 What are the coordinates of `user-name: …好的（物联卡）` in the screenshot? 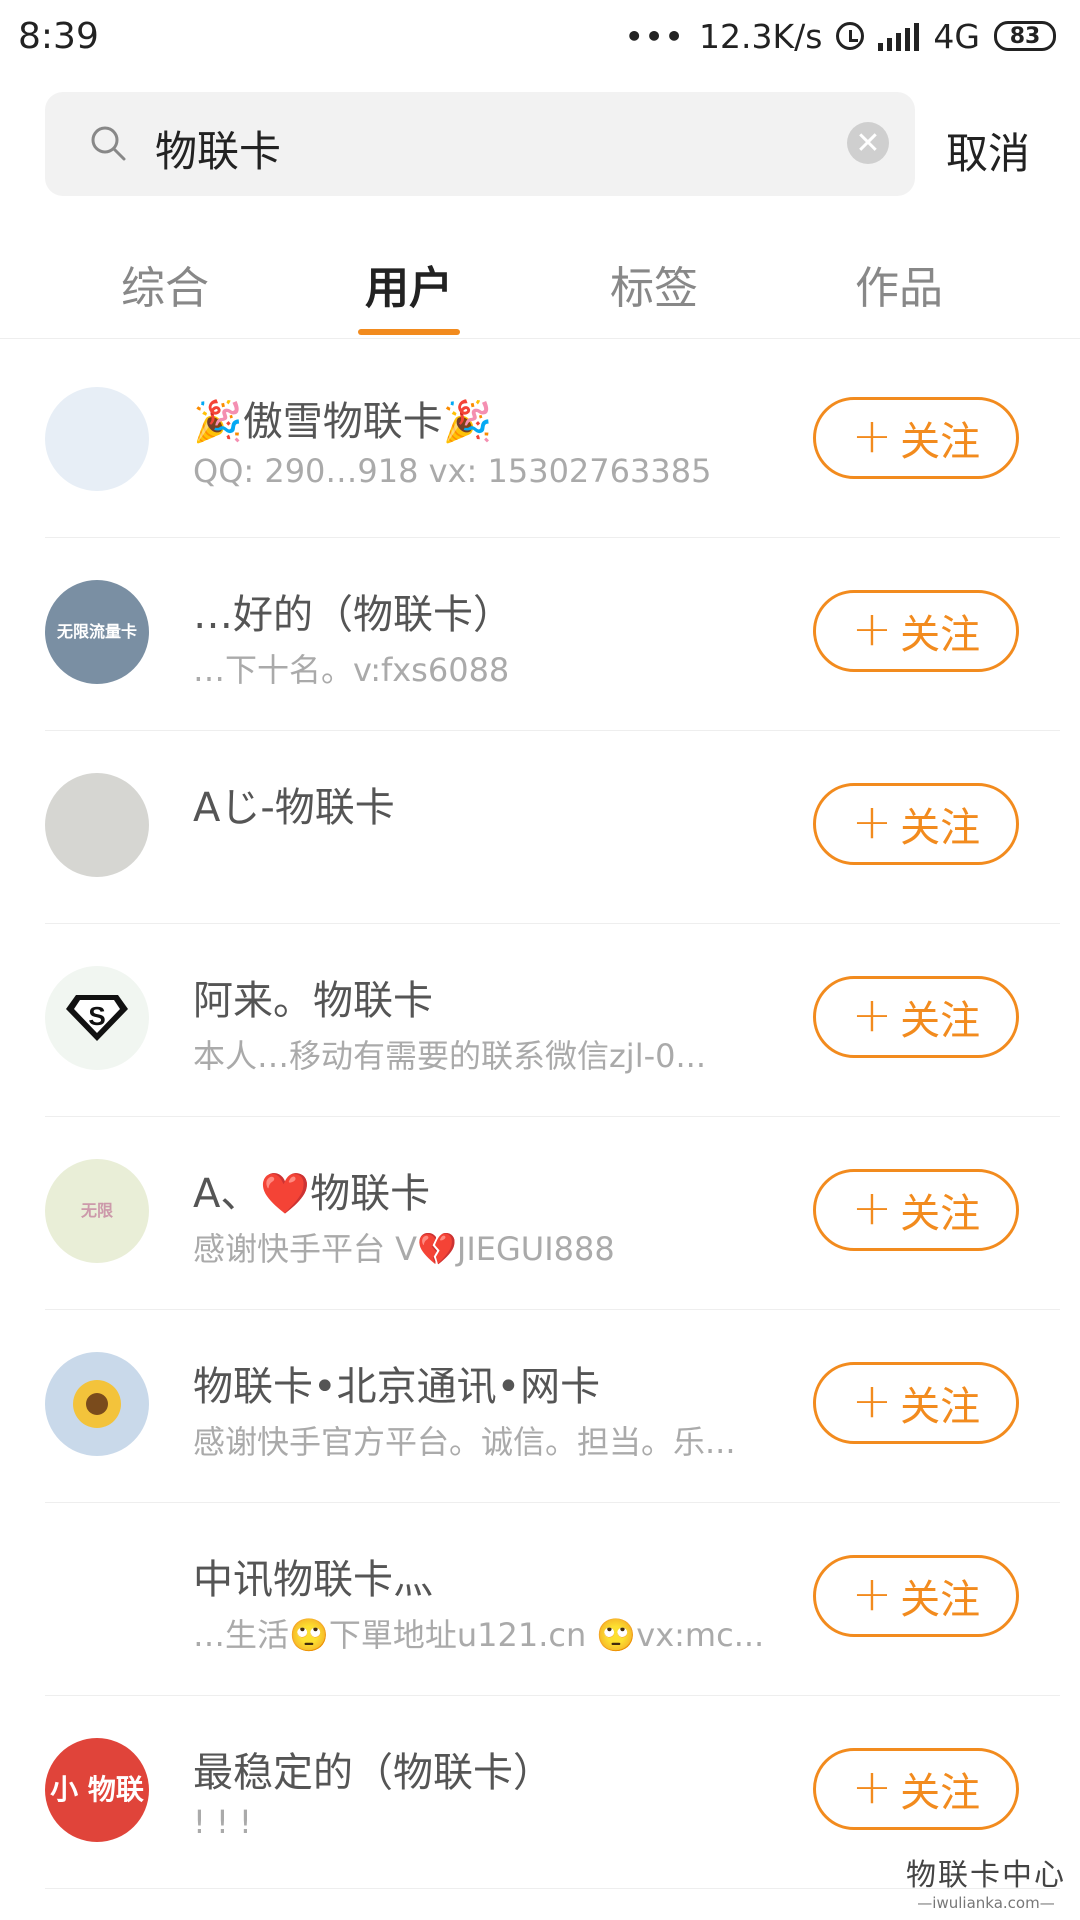 It's located at (353, 615).